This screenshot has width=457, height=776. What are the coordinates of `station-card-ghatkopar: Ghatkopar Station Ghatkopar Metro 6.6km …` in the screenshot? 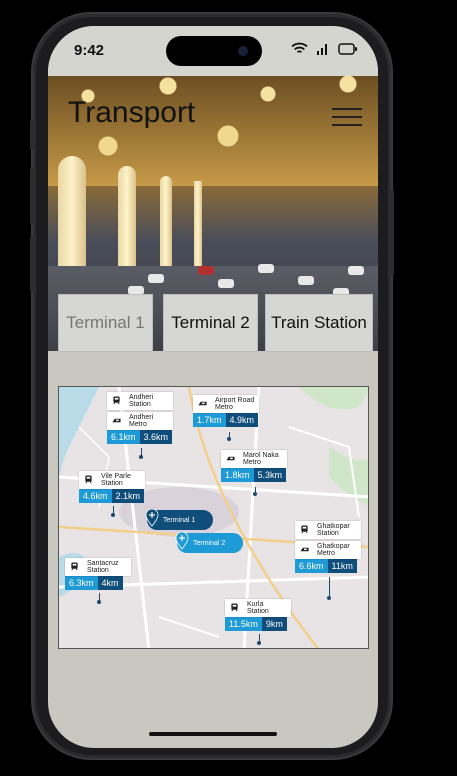 It's located at (328, 547).